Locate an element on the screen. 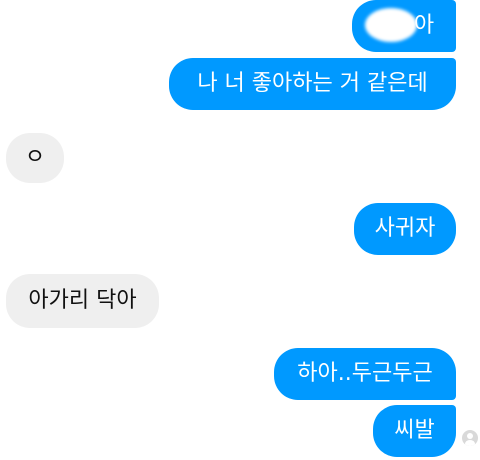 Image resolution: width=480 pixels, height=460 pixels. sent-message-bubble: 나 너 좋아하는 거 같은데 is located at coordinates (312, 84).